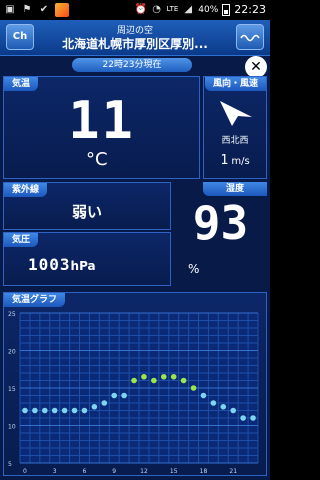  What do you see at coordinates (12, 314) in the screenshot?
I see `y-tick-label: 25` at bounding box center [12, 314].